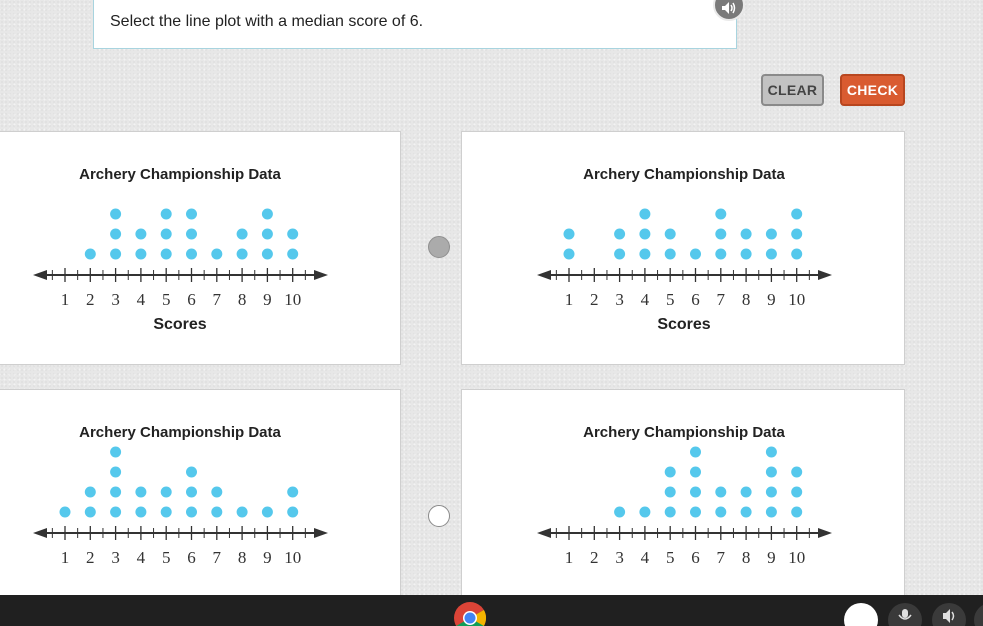  Describe the element at coordinates (645, 557) in the screenshot. I see `tick-label: 4` at that location.